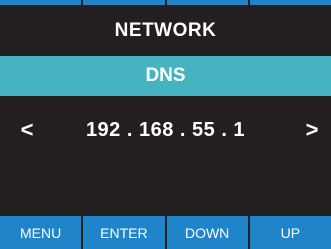 The width and height of the screenshot is (331, 249). Describe the element at coordinates (207, 232) in the screenshot. I see `down-button: DOWN` at that location.